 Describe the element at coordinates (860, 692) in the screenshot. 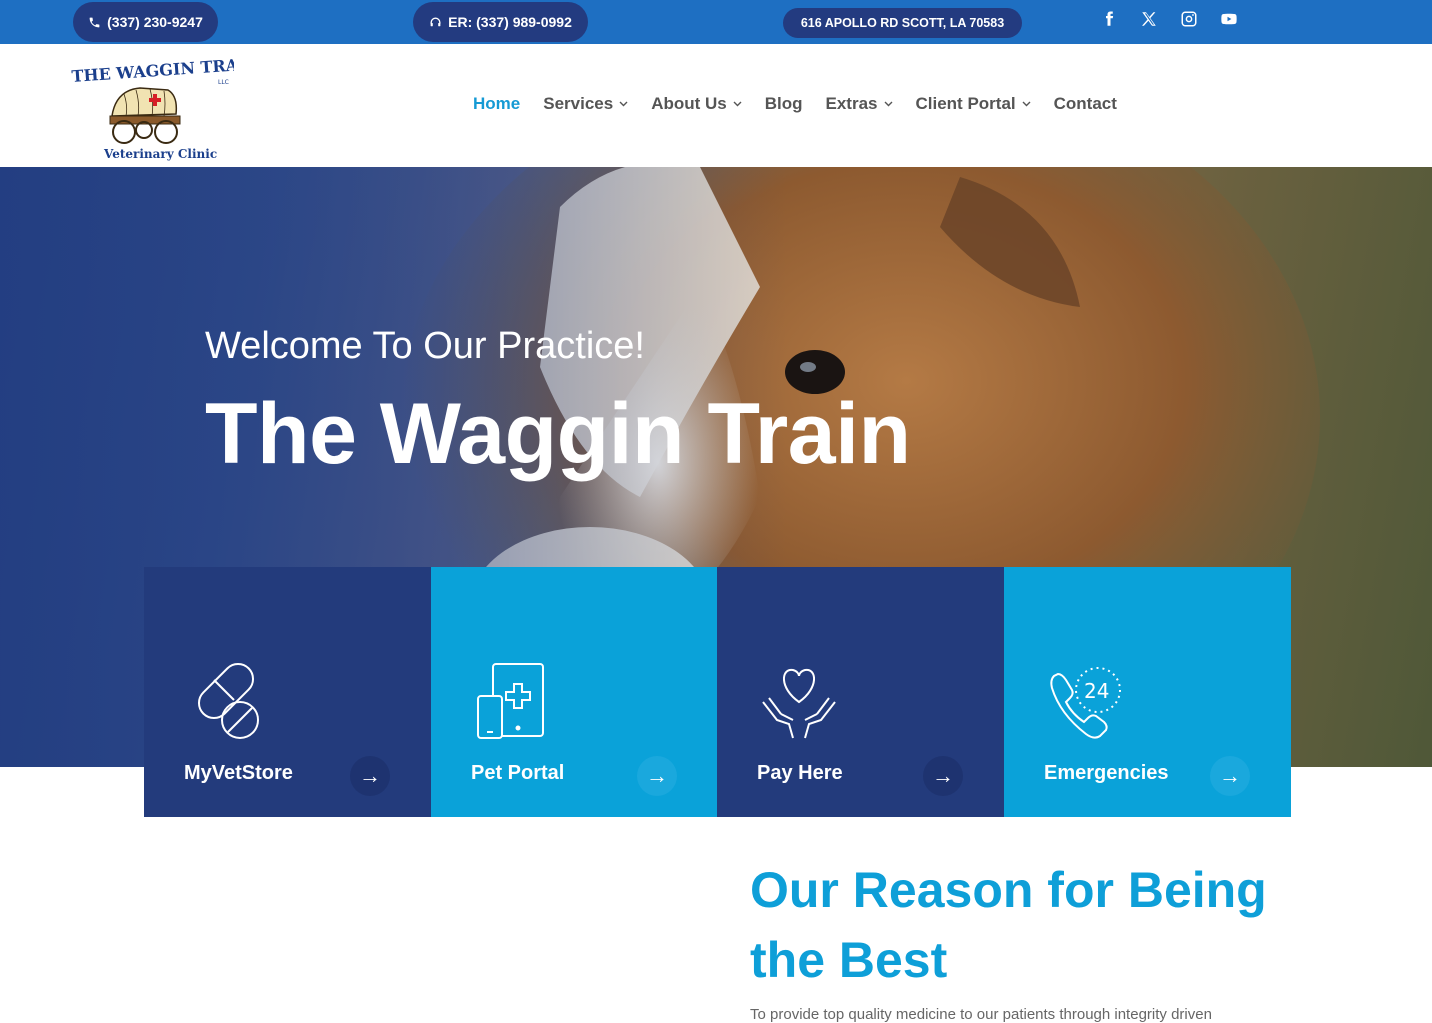

I see `card-pay-here: Pay Here →` at that location.